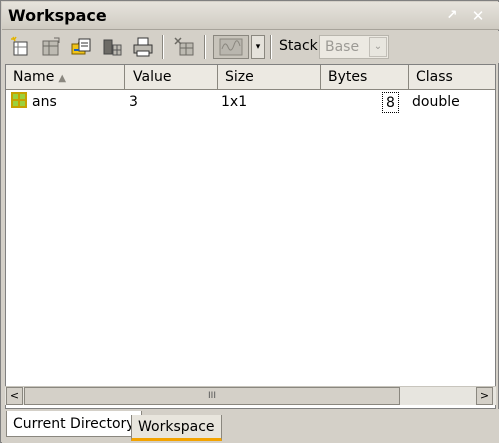 The width and height of the screenshot is (499, 443). Describe the element at coordinates (378, 47) in the screenshot. I see `chevron-down-icon: ⌄` at that location.